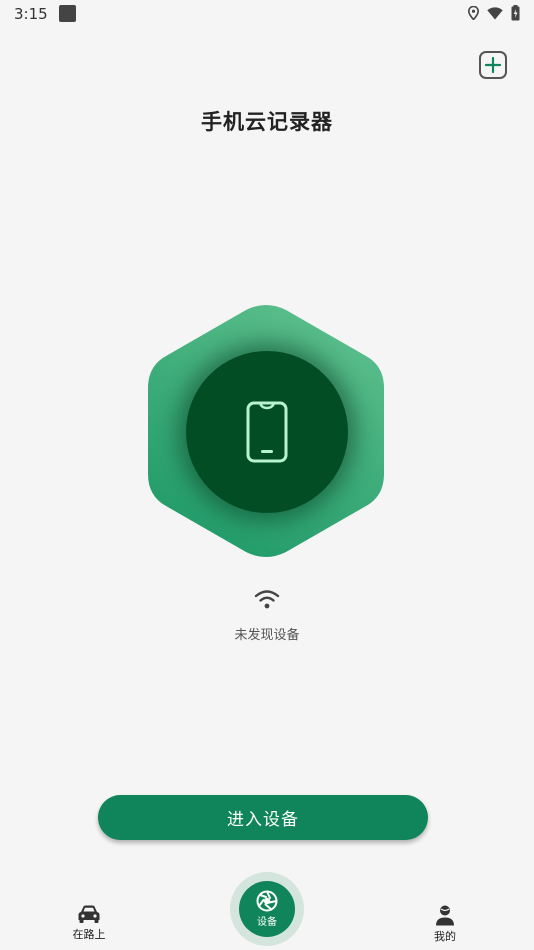 This screenshot has height=950, width=534. I want to click on nav-label-mine: 我的, so click(445, 936).